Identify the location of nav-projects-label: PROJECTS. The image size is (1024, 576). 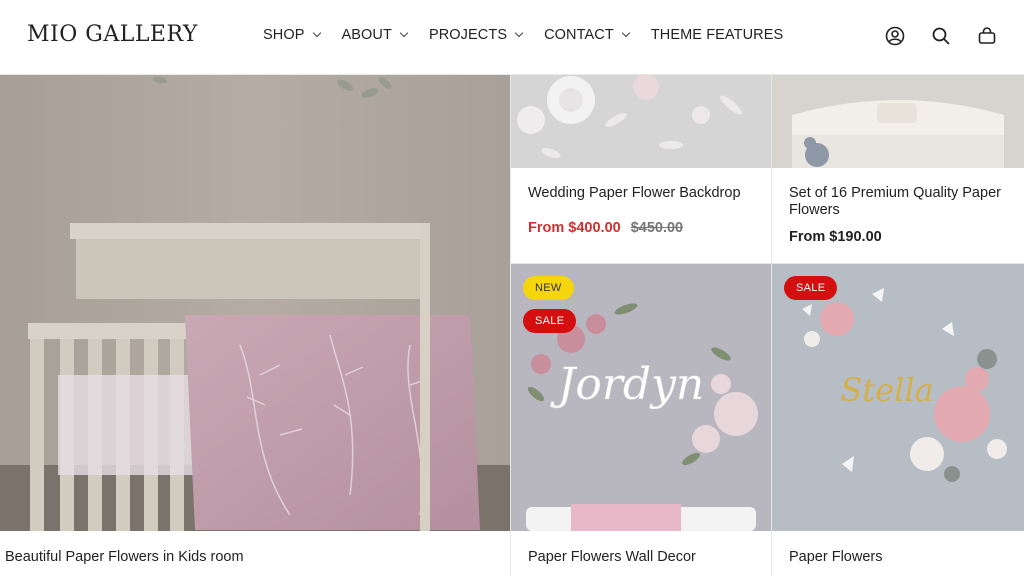
(468, 35).